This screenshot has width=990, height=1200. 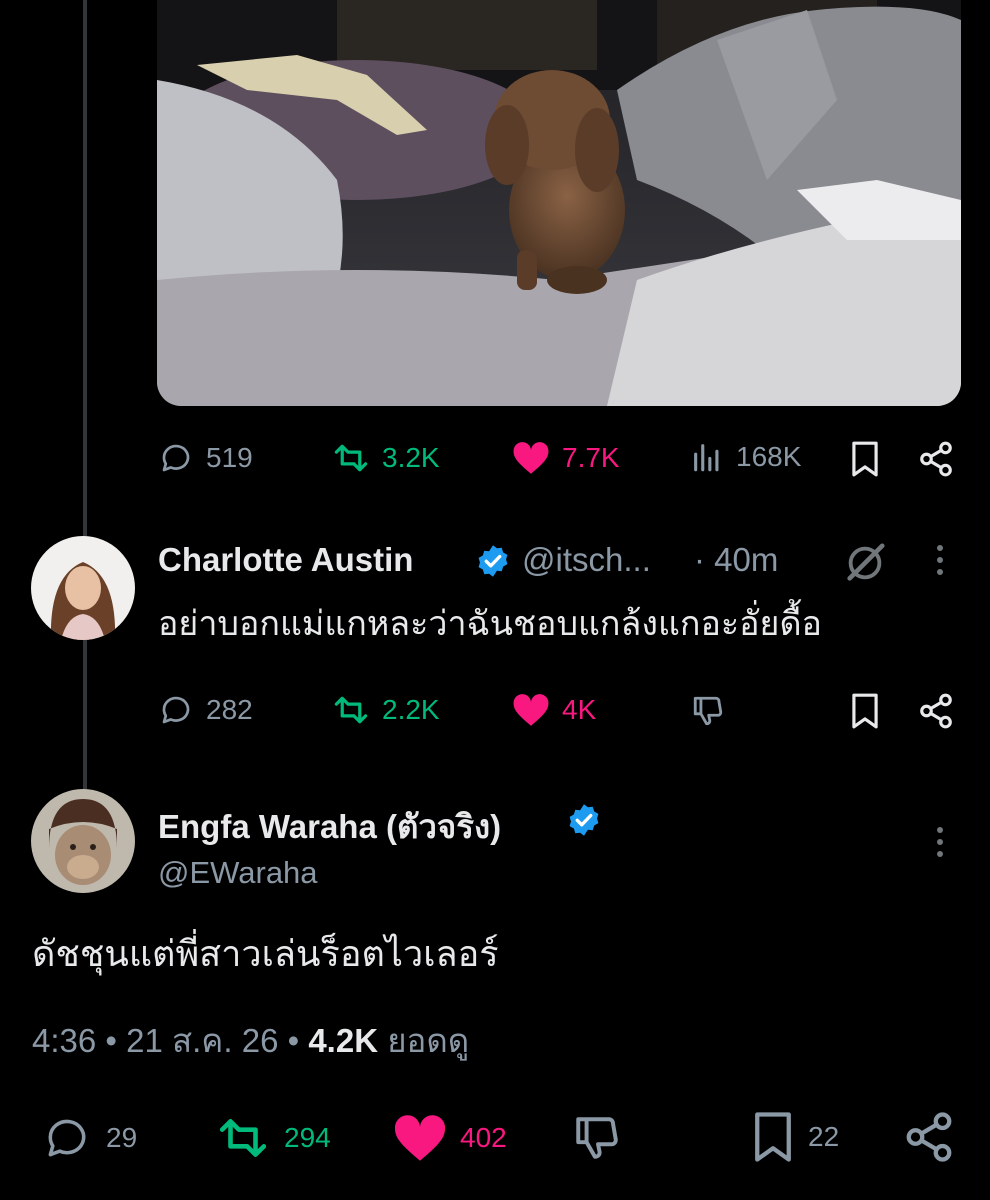 I want to click on retweet-action: 2.2K, so click(x=386, y=710).